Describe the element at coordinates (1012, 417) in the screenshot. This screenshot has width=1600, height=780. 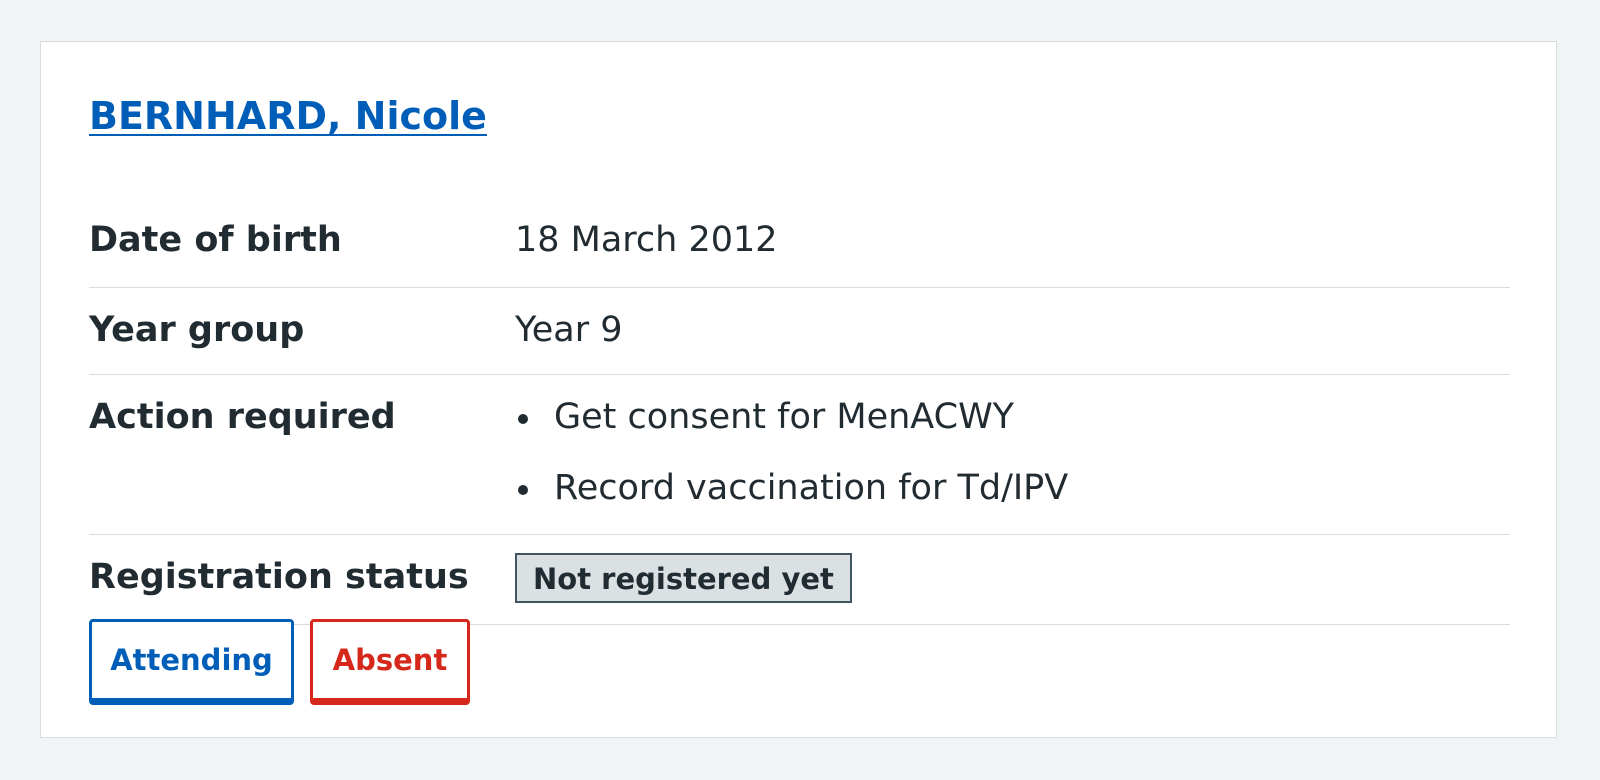
I see `action-item: Get consent for MenACWY` at that location.